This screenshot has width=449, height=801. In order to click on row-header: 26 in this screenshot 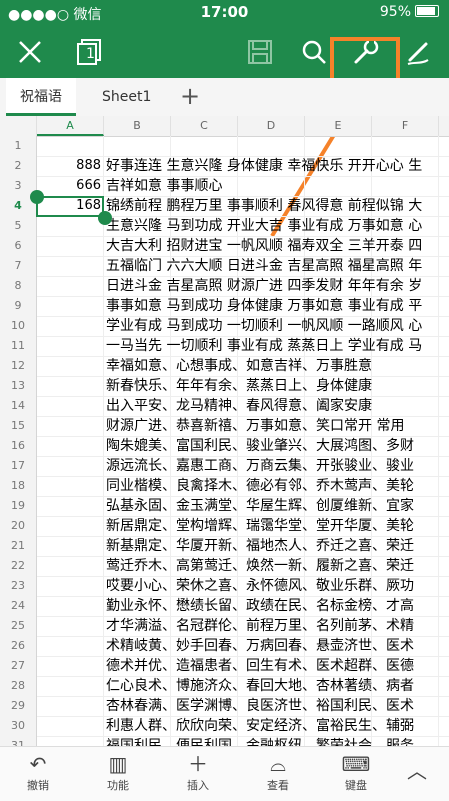, I will do `click(18, 646)`.